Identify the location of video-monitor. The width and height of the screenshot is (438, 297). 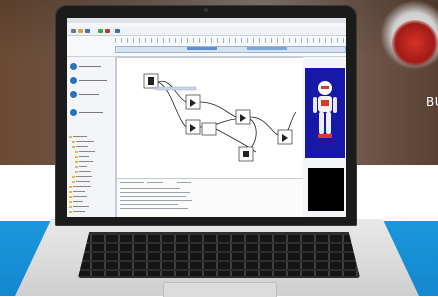
(326, 189).